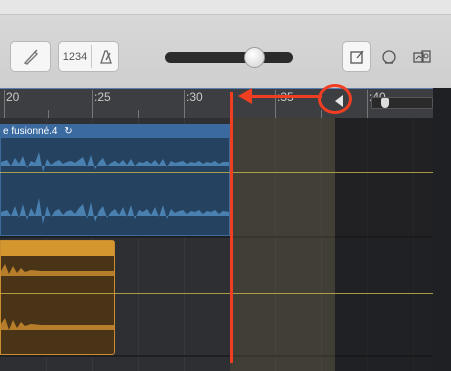  I want to click on note-pad-button, so click(356, 56).